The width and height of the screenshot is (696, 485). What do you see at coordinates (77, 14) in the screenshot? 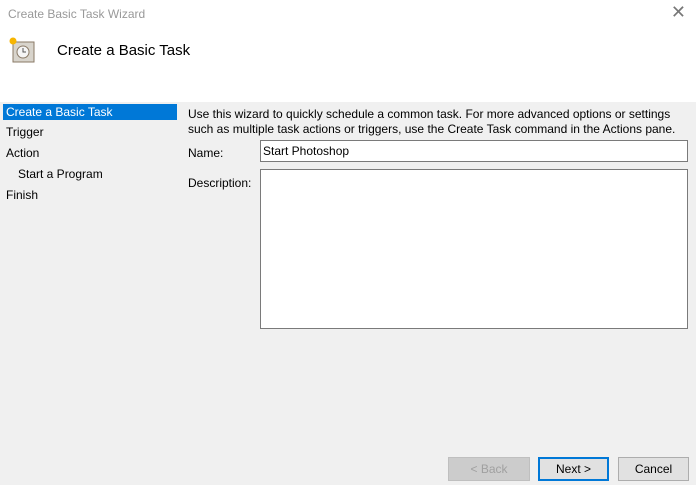
I see `window-title: Create Basic Task Wizard` at bounding box center [77, 14].